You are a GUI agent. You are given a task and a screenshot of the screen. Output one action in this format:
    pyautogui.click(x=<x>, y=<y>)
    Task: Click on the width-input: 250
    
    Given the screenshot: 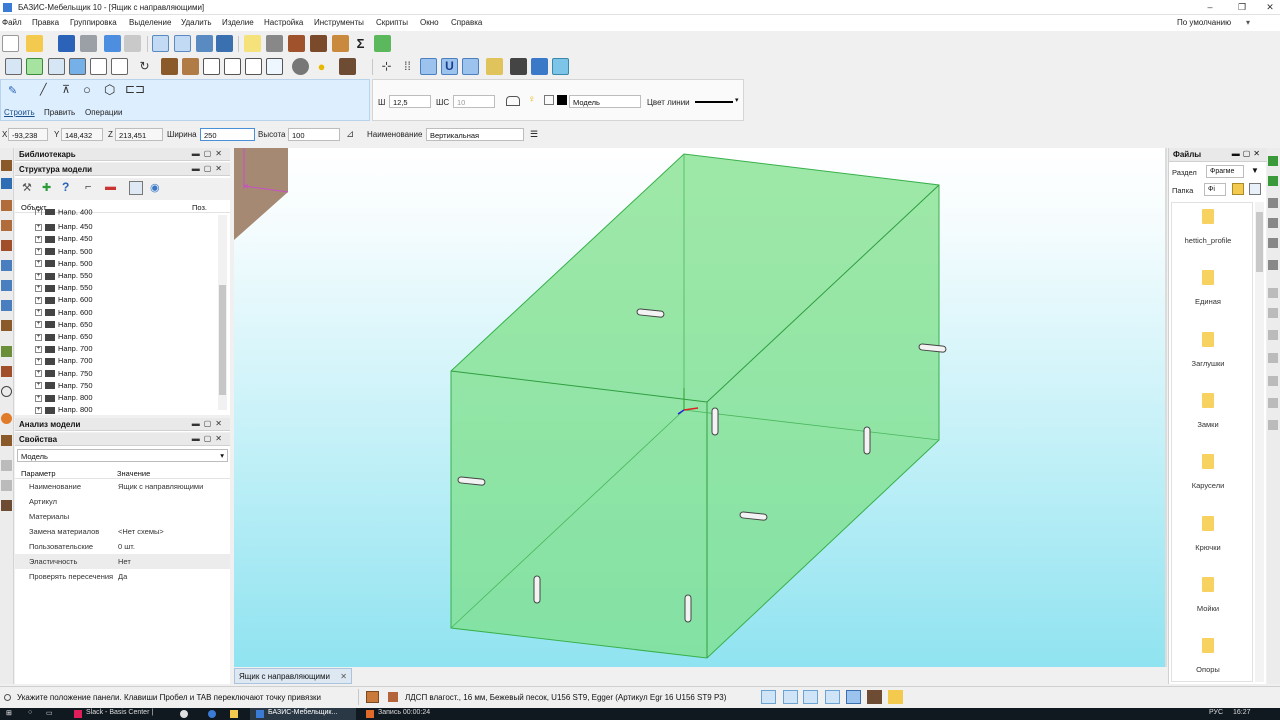 What is the action you would take?
    pyautogui.click(x=227, y=134)
    